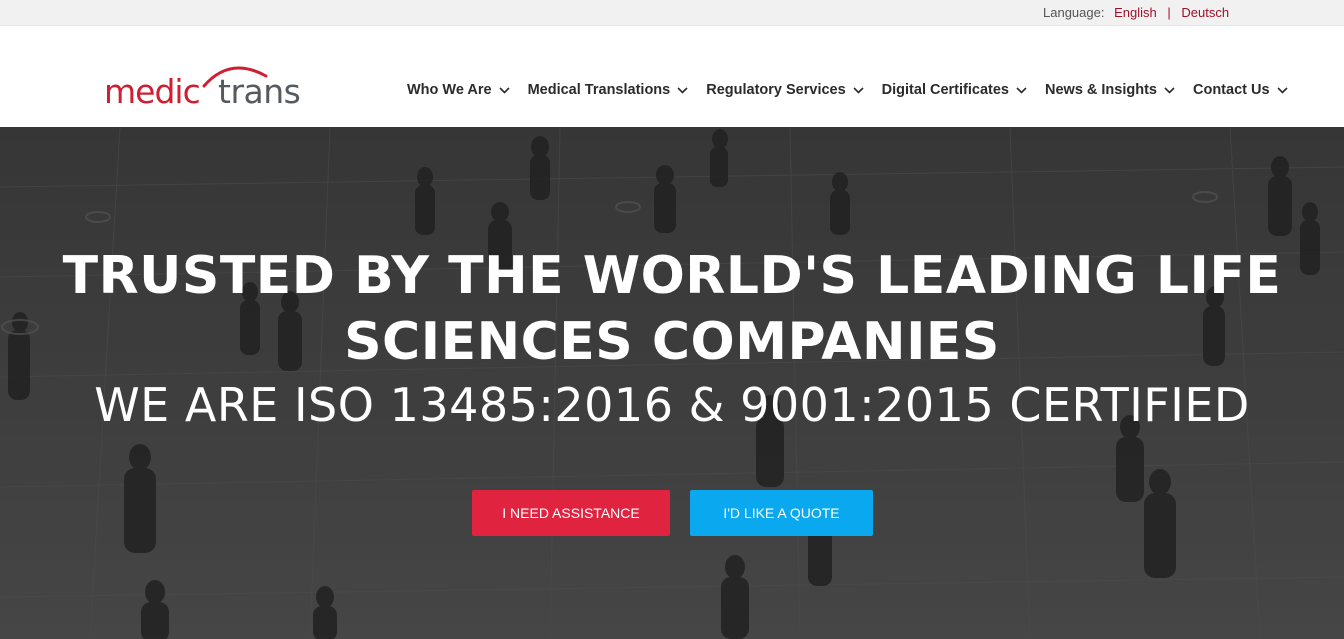 This screenshot has width=1344, height=639. I want to click on nav-item-label: Who We Are, so click(449, 90).